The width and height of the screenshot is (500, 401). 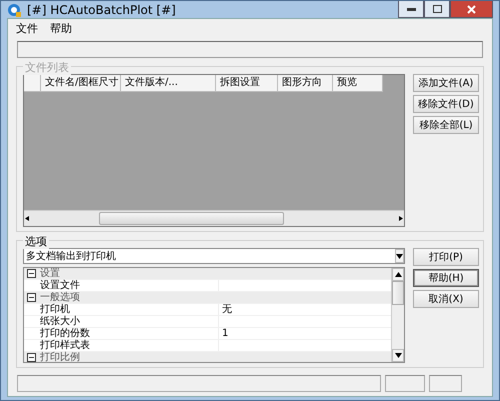 What do you see at coordinates (50, 273) in the screenshot?
I see `category-label: 设置` at bounding box center [50, 273].